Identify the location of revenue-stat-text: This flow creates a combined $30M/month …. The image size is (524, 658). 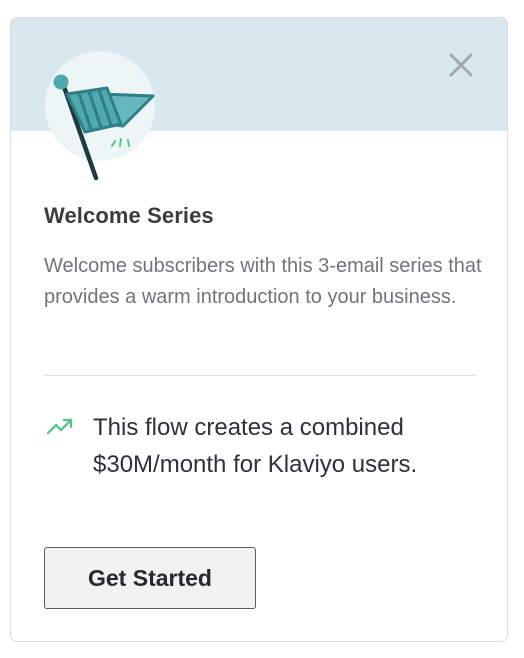
(255, 446).